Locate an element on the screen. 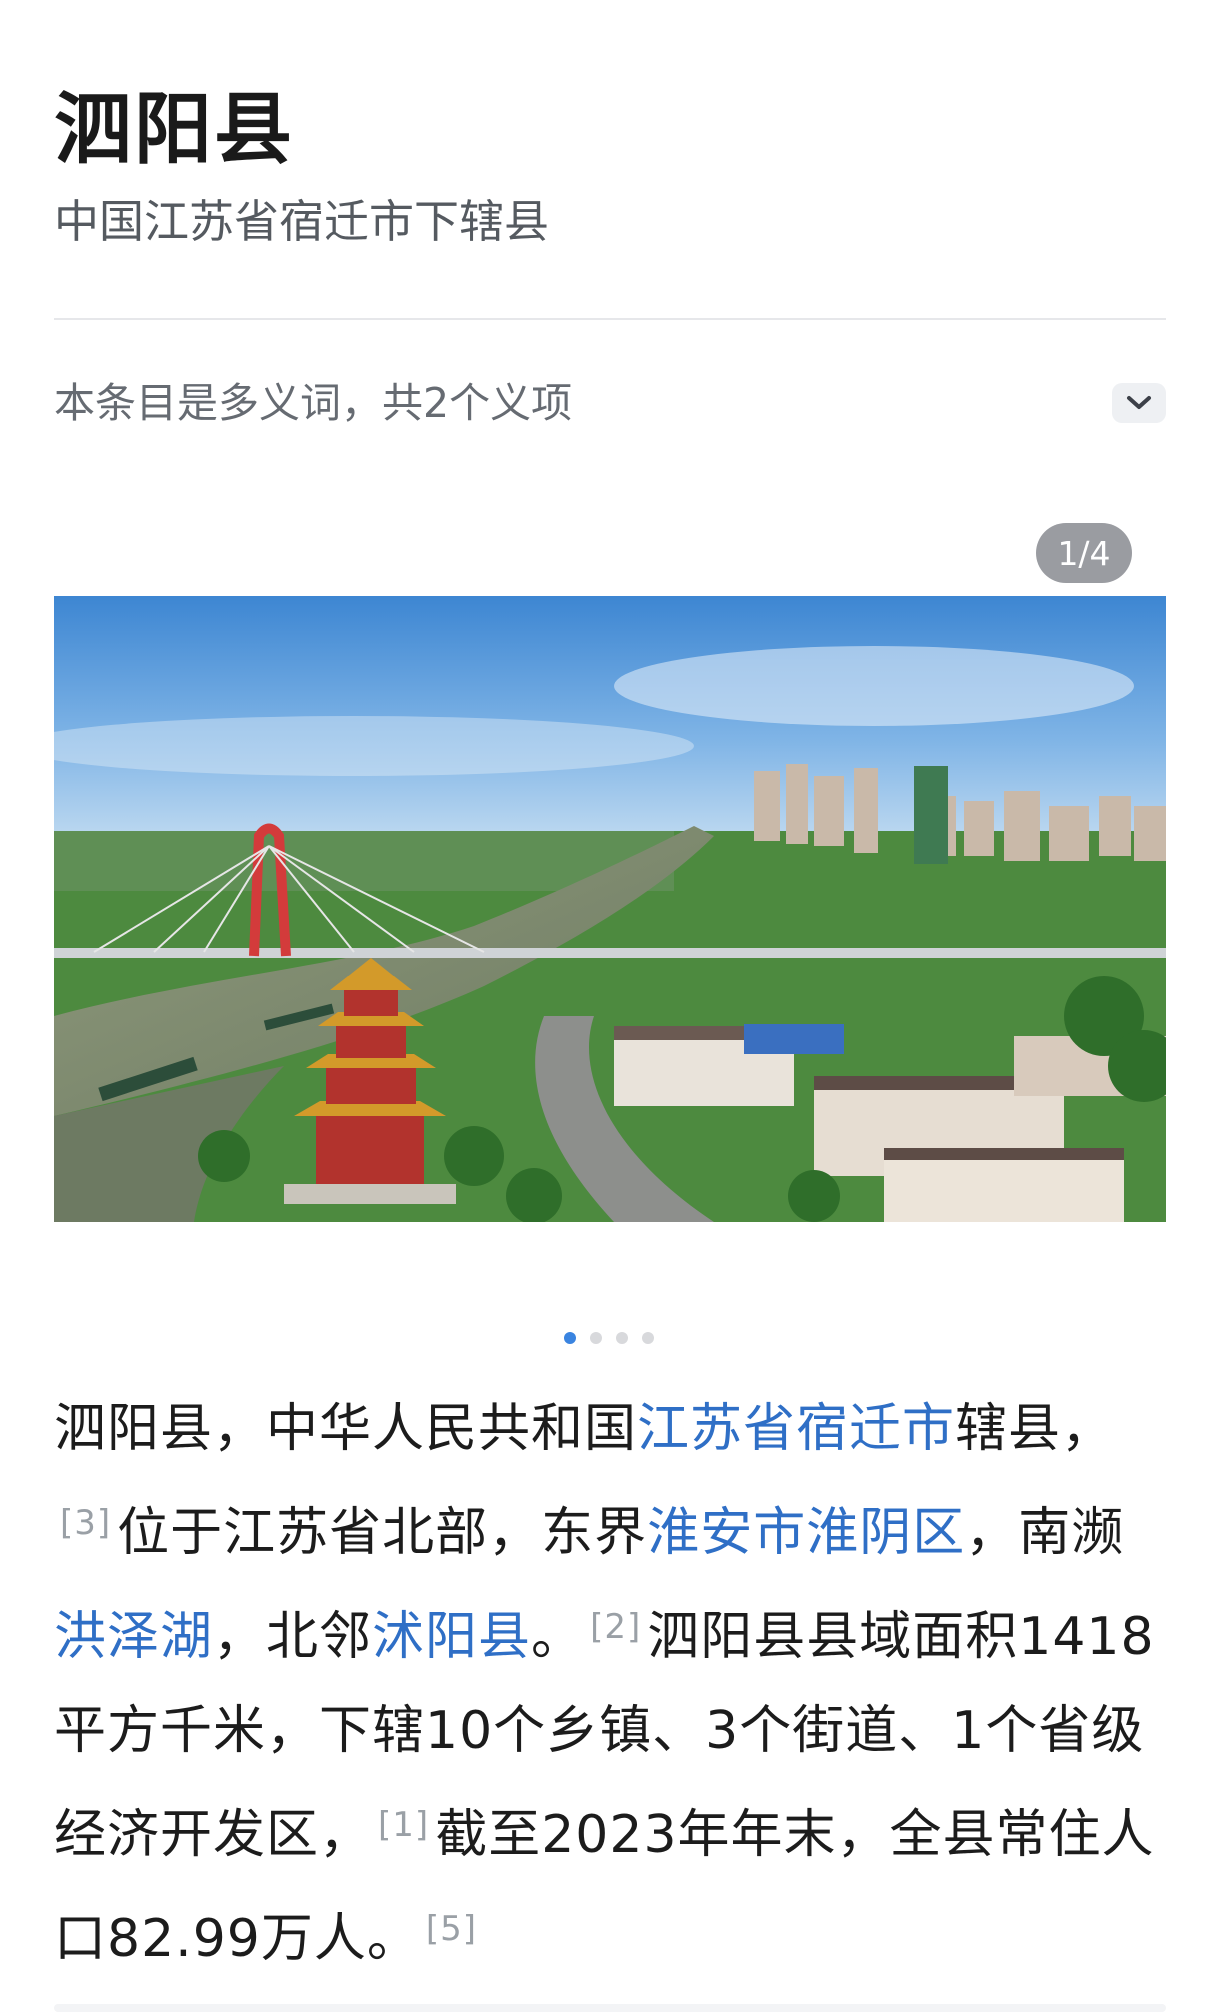  gallery-pagination is located at coordinates (609, 1338).